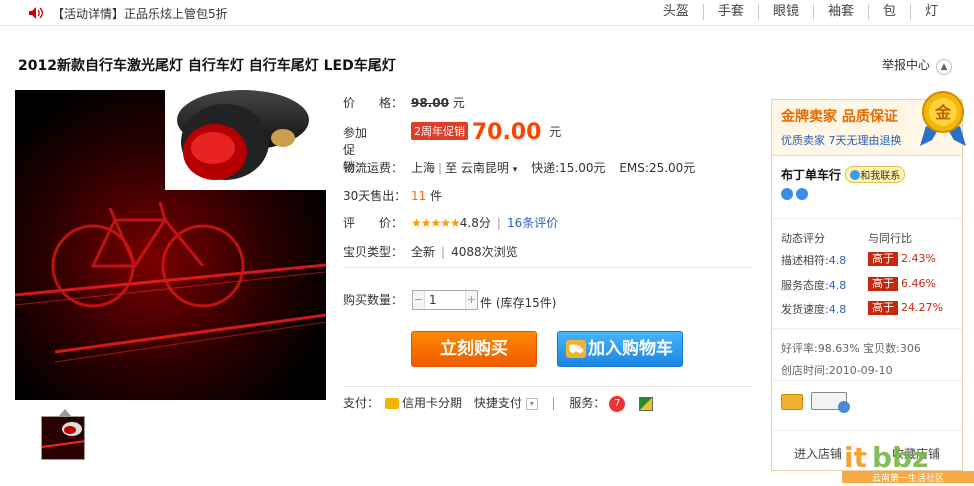  I want to click on card-badge-icon, so click(792, 402).